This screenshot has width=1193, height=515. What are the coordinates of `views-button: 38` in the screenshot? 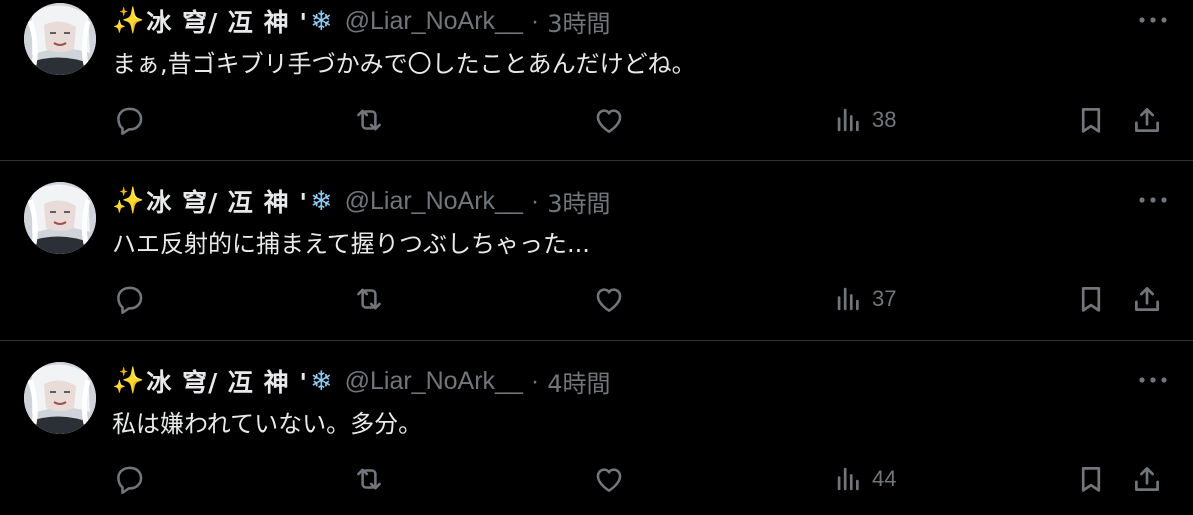 It's located at (864, 120).